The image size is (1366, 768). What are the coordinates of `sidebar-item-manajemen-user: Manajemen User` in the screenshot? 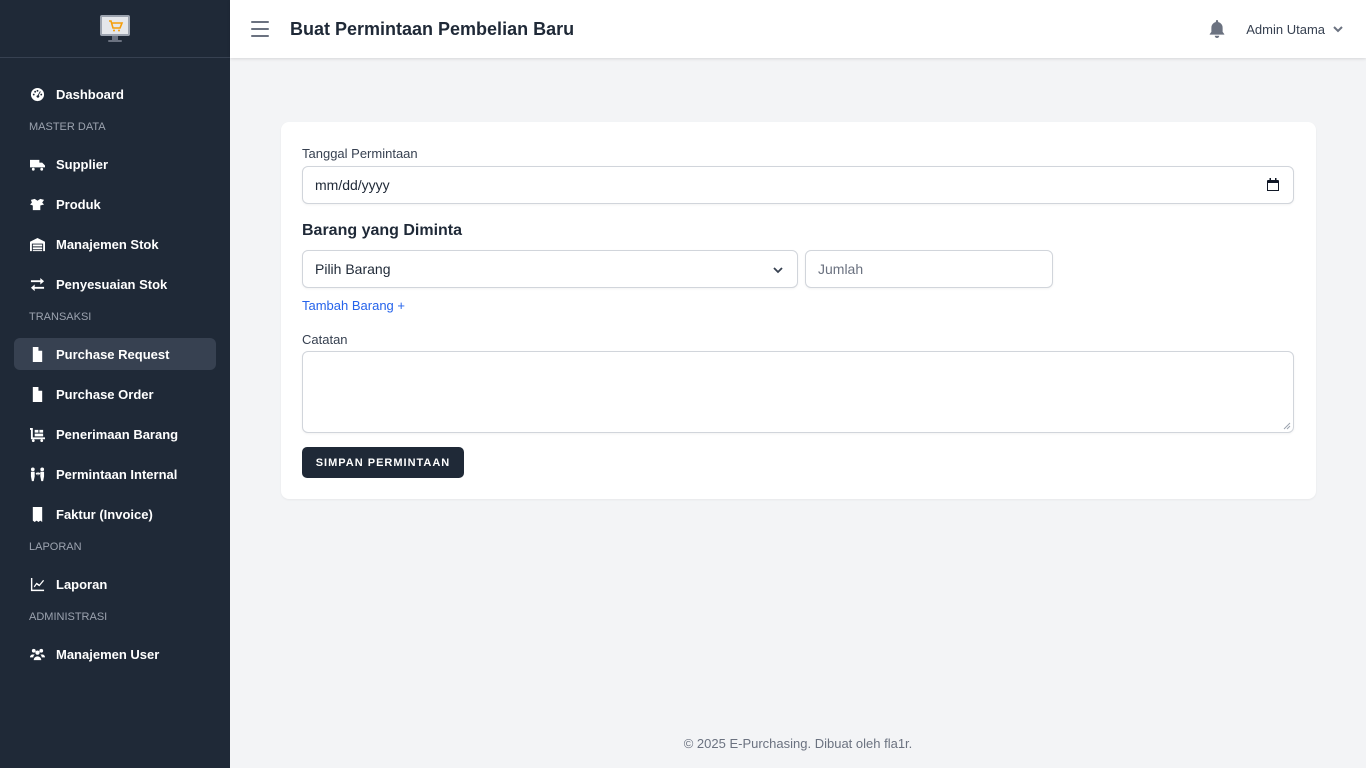 It's located at (115, 654).